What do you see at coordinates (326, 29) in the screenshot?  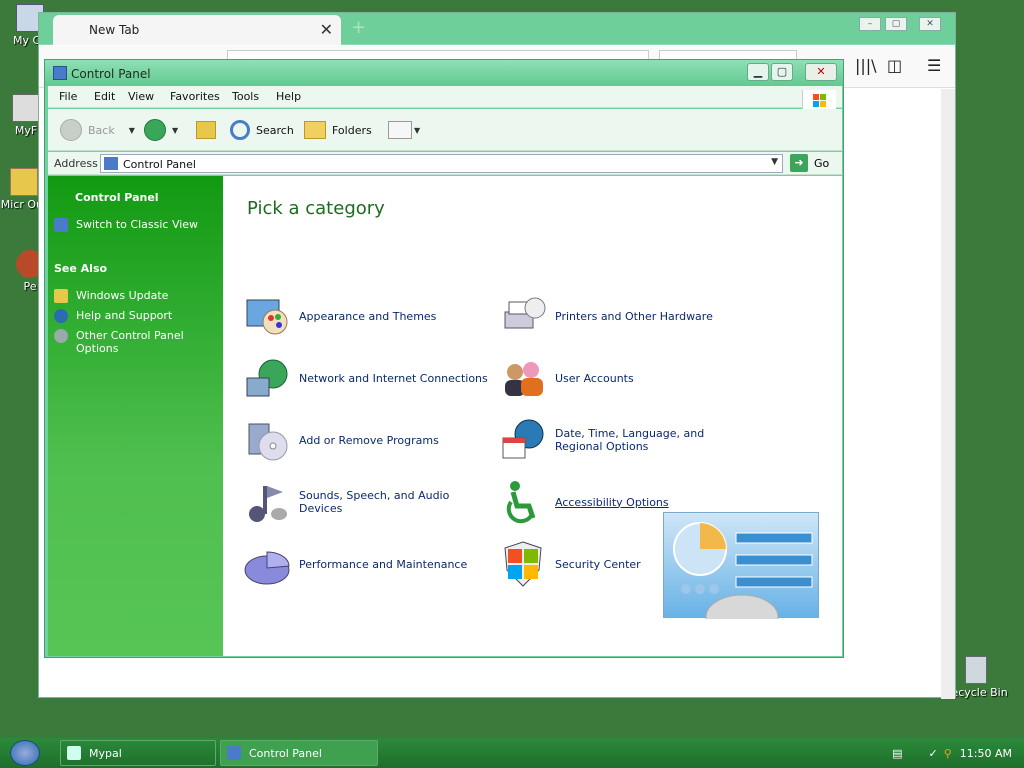 I see `close-tab-button: ✕` at bounding box center [326, 29].